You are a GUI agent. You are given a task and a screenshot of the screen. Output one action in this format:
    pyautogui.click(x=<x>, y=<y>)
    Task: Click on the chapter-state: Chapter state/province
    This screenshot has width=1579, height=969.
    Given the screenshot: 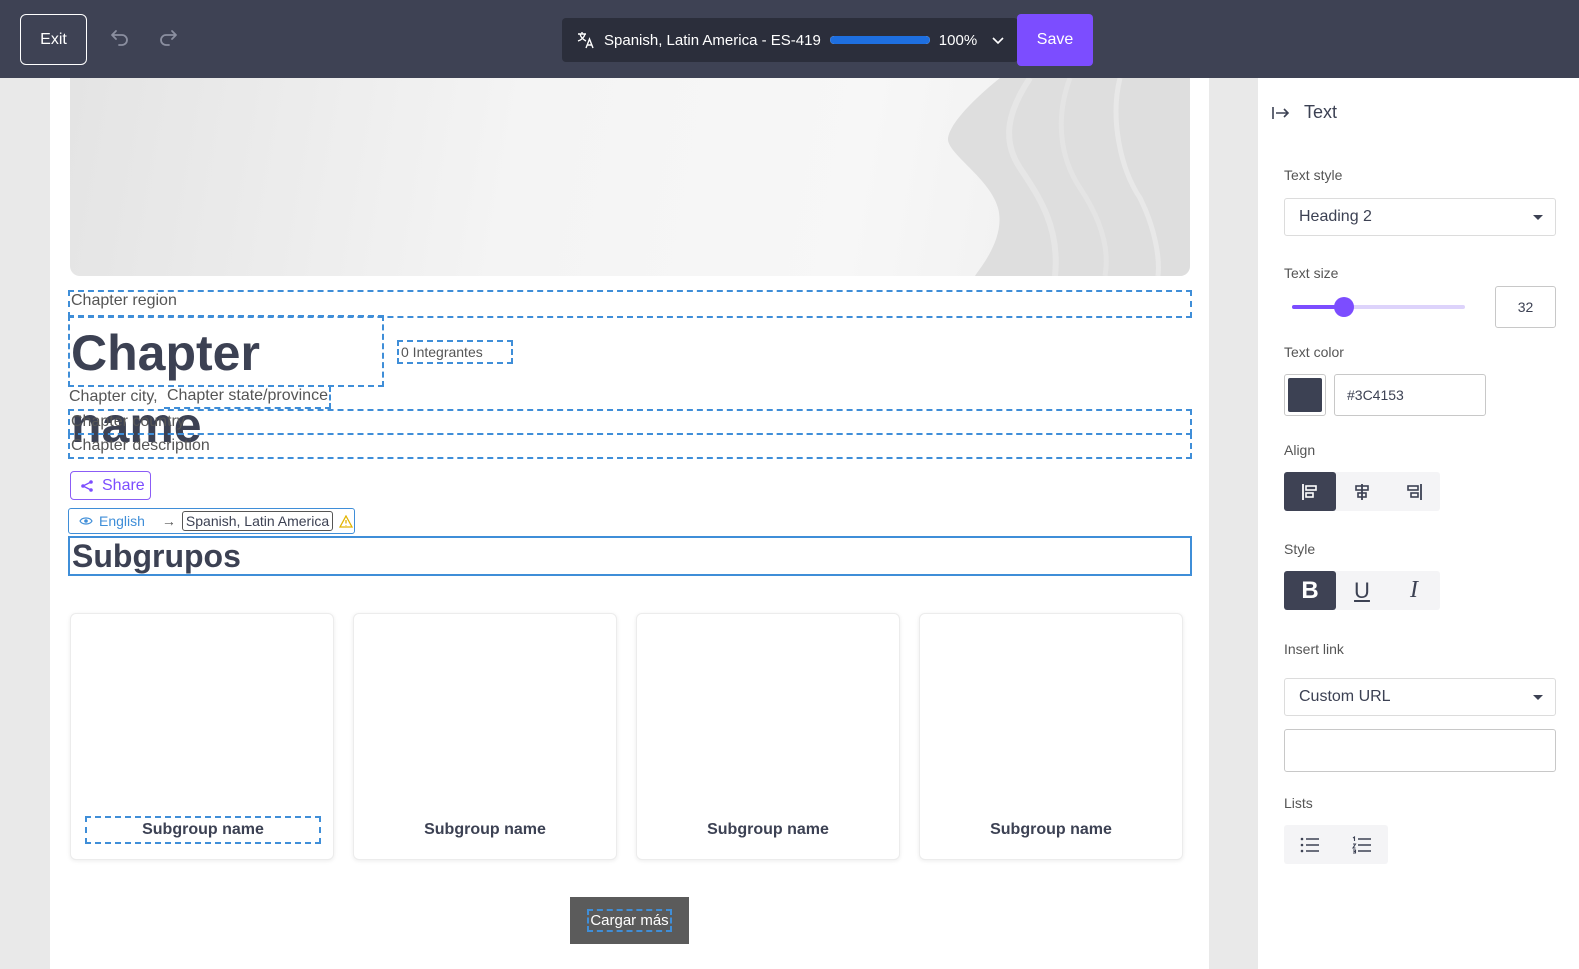 What is the action you would take?
    pyautogui.click(x=247, y=397)
    